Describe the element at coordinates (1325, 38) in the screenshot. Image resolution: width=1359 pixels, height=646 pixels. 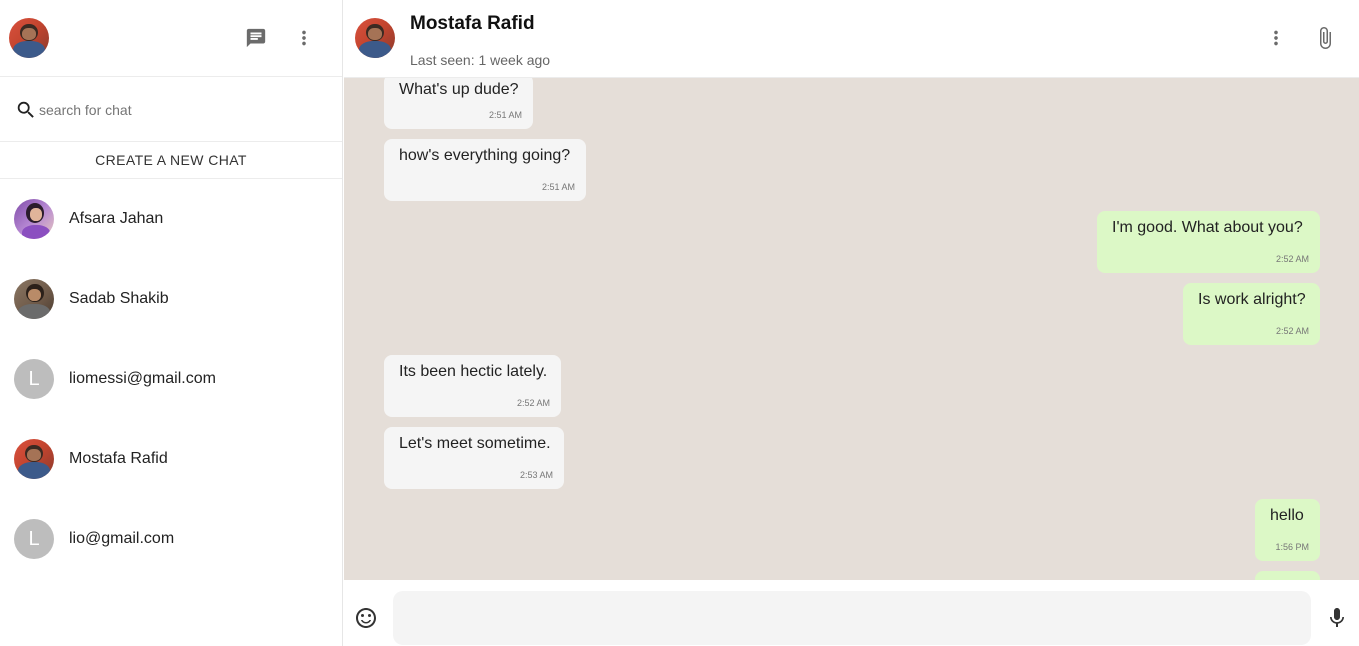
I see `attach-icon` at that location.